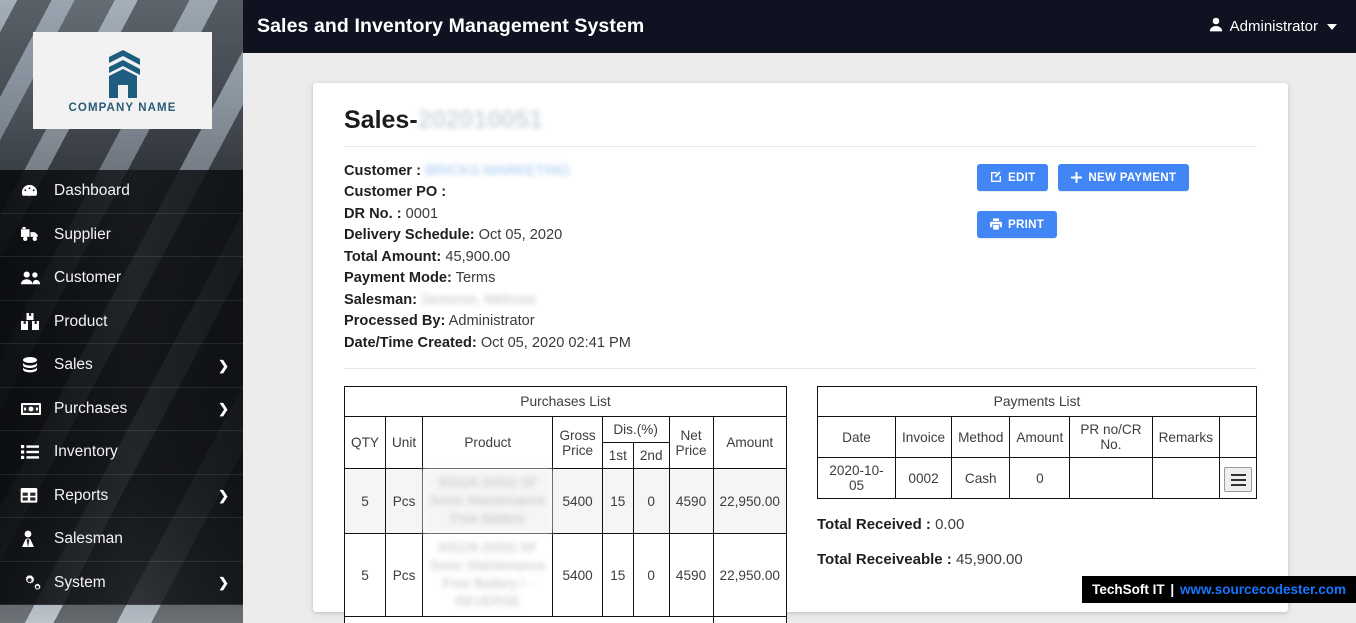 The width and height of the screenshot is (1356, 623). Describe the element at coordinates (577, 501) in the screenshot. I see `cell-gross-price: 5400` at that location.